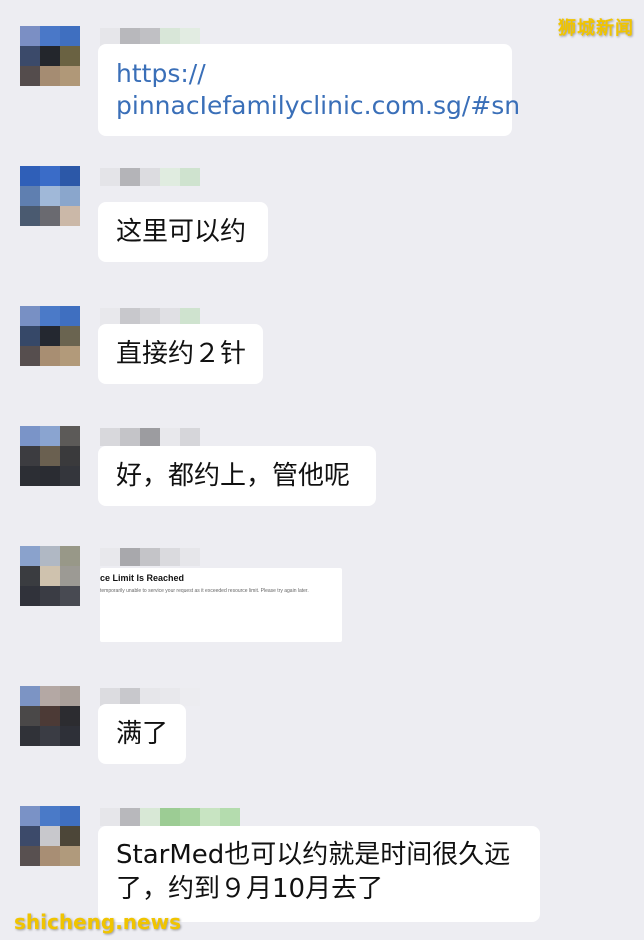 The image size is (644, 940). Describe the element at coordinates (313, 855) in the screenshot. I see `message-text-line-1: StarMed也可以约就是时间很久远` at that location.